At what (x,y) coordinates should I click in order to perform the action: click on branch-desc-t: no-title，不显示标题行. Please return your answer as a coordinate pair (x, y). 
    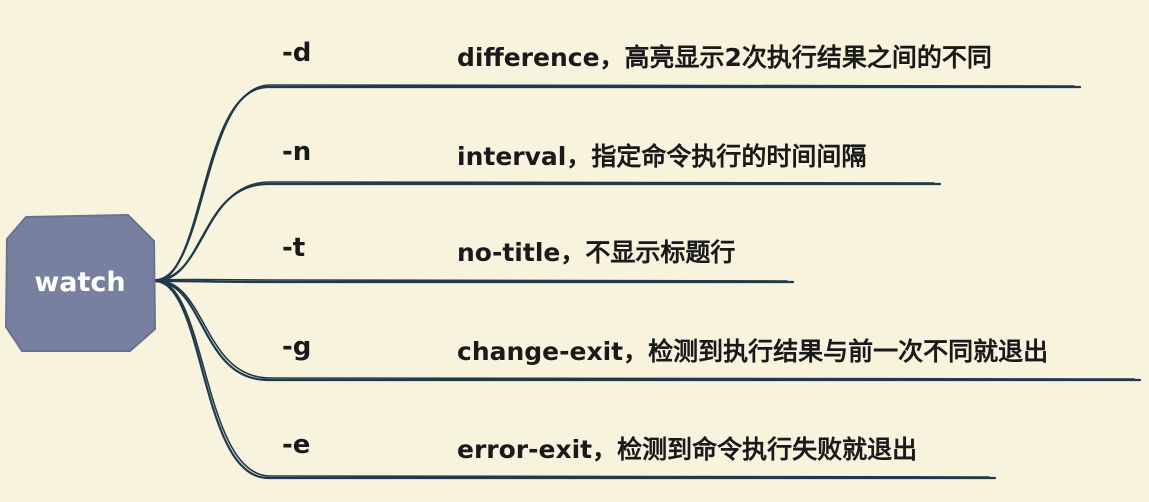
    Looking at the image, I should click on (596, 252).